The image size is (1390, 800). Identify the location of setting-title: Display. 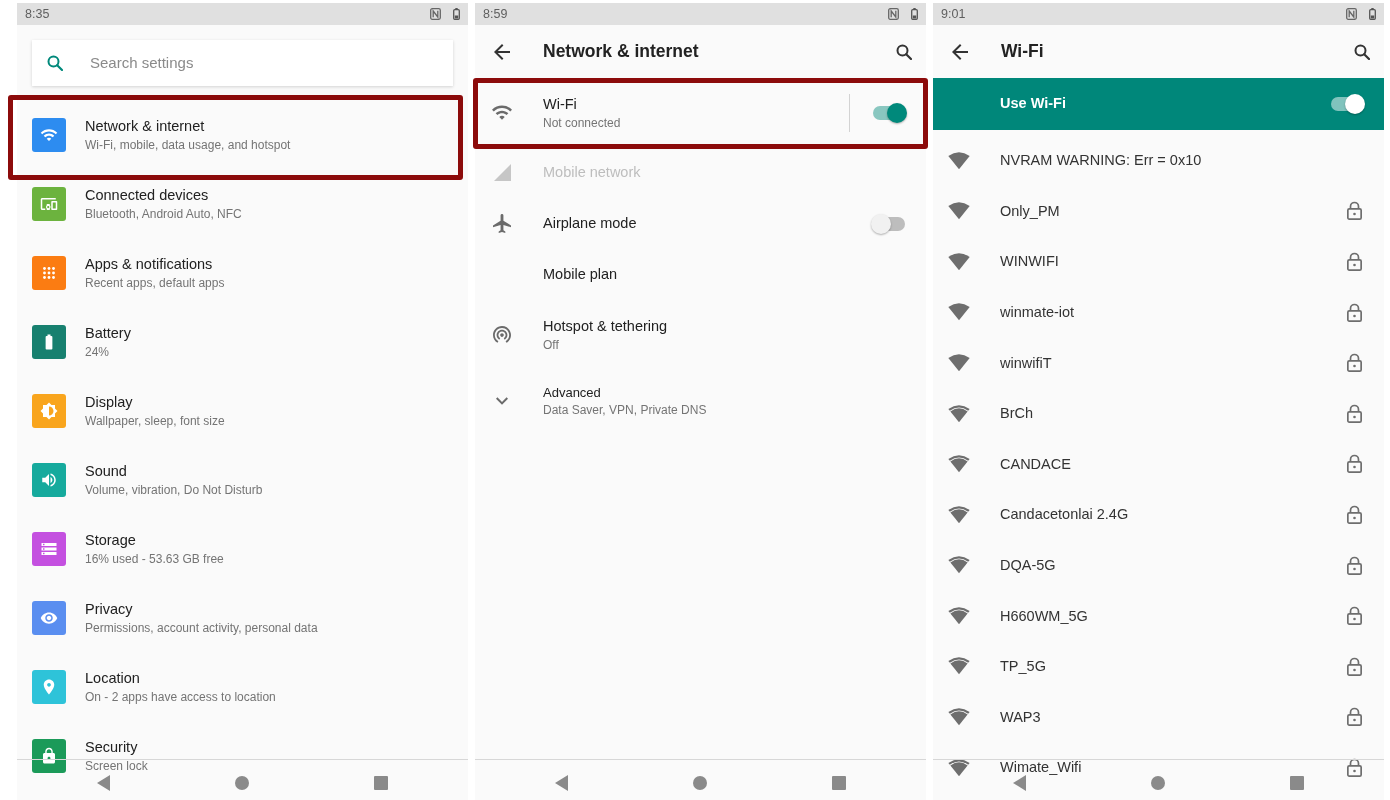
(155, 402).